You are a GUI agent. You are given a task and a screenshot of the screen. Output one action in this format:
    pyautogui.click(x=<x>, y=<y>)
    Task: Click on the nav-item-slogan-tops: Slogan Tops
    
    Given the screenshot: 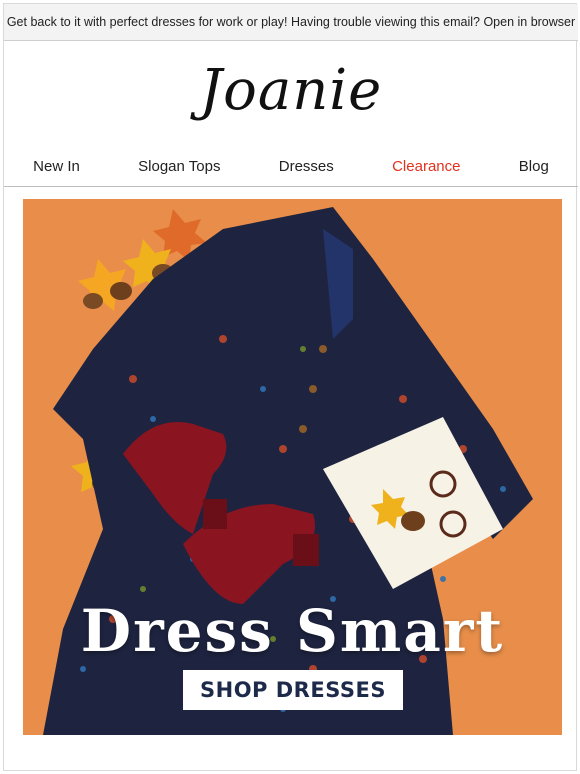 What is the action you would take?
    pyautogui.click(x=179, y=166)
    